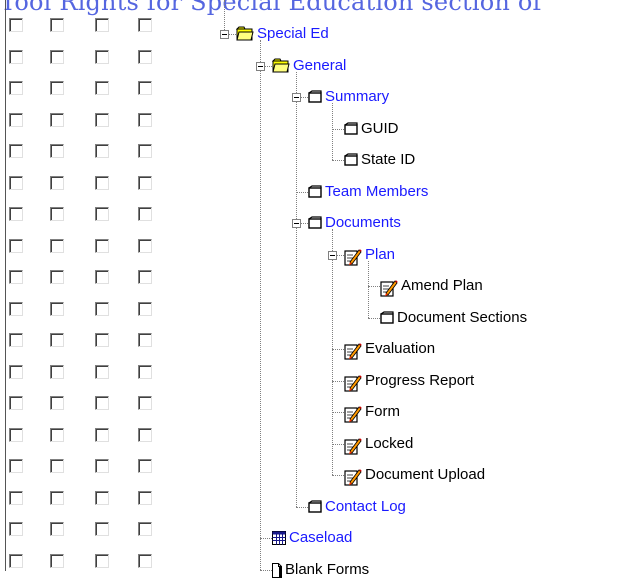  I want to click on tree-node-label: Blank Forms, so click(327, 569).